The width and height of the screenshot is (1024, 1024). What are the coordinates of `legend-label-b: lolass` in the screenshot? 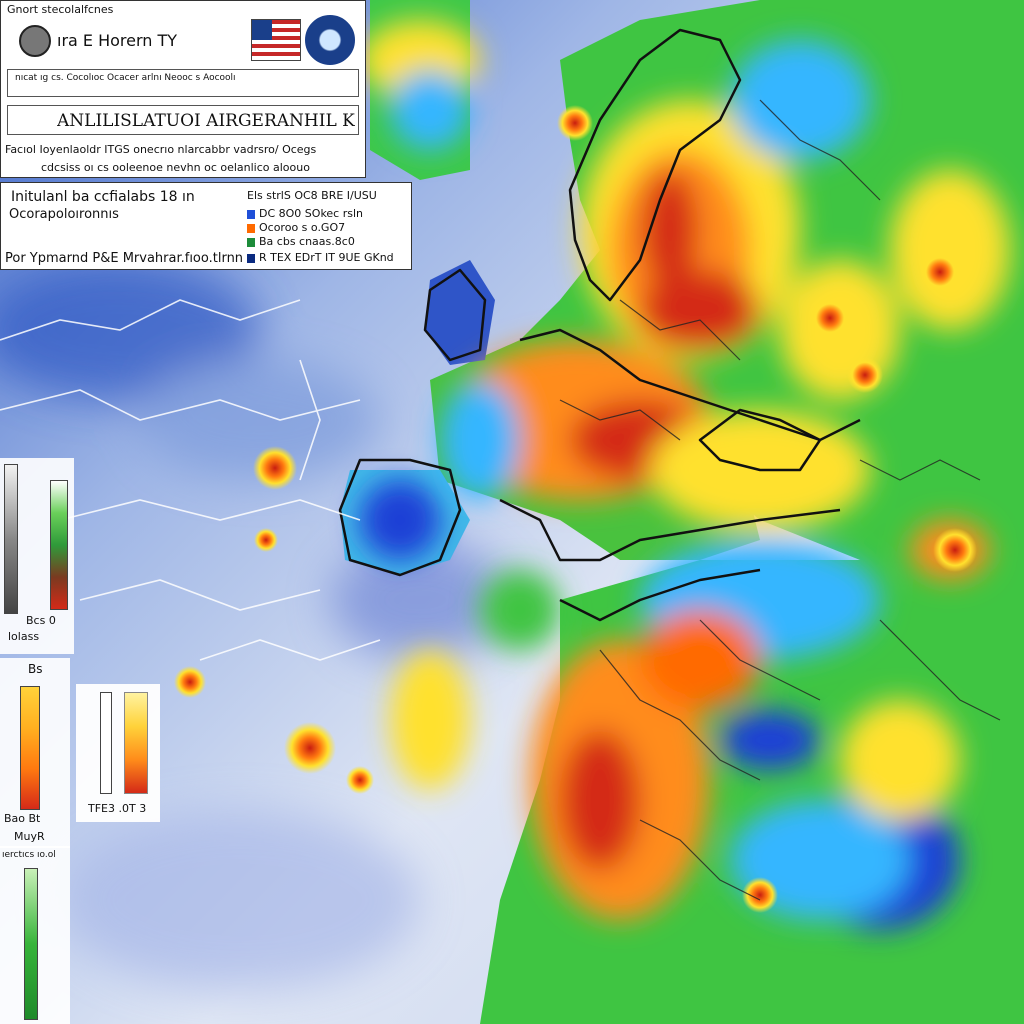 It's located at (24, 636).